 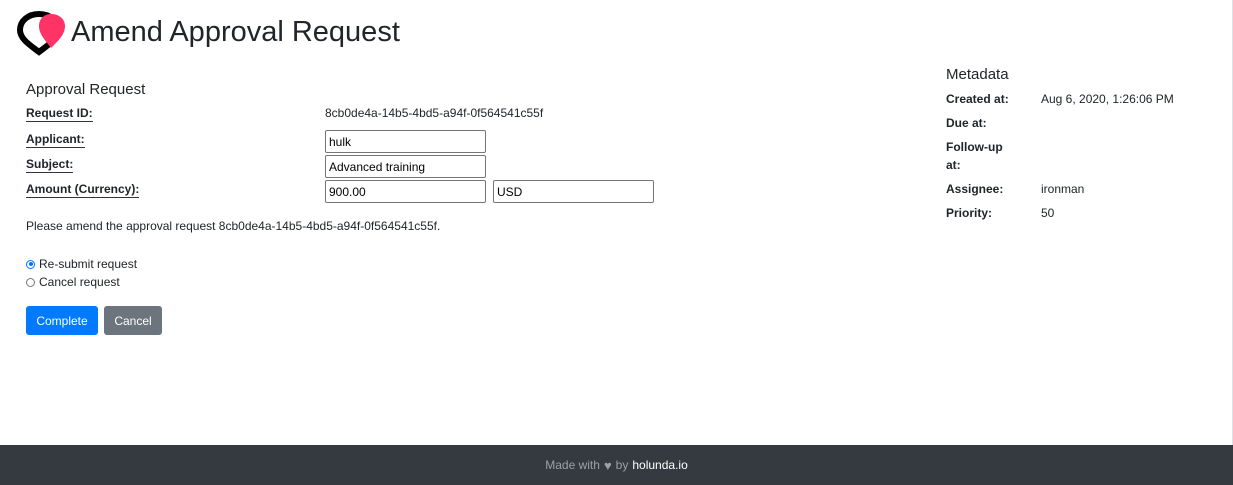 What do you see at coordinates (79, 282) in the screenshot?
I see `cancel-option-label: Cancel request` at bounding box center [79, 282].